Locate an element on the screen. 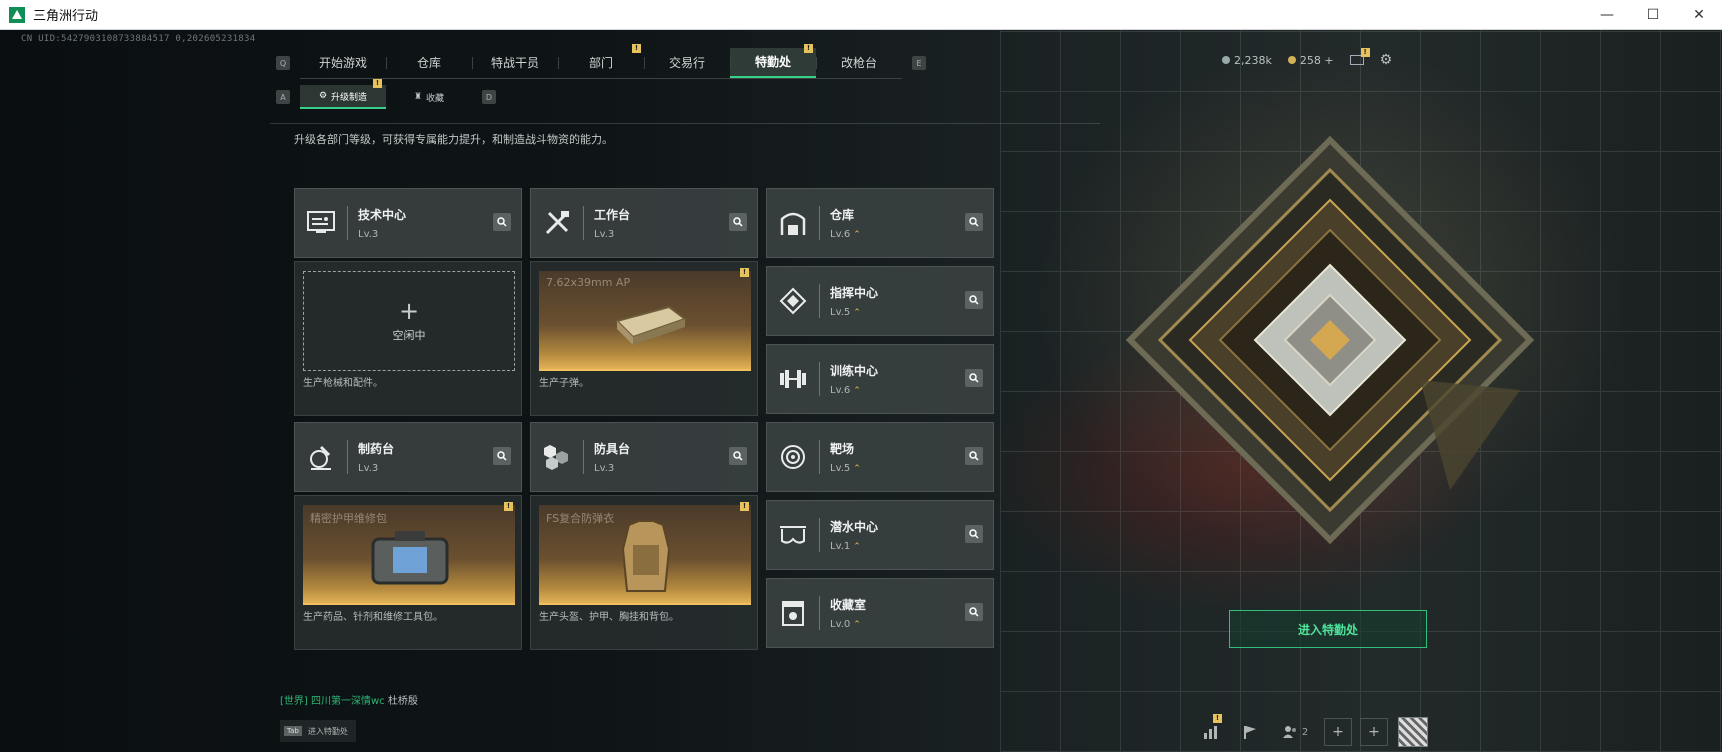 The height and width of the screenshot is (752, 1722). level-text: Lv.5 is located at coordinates (840, 312).